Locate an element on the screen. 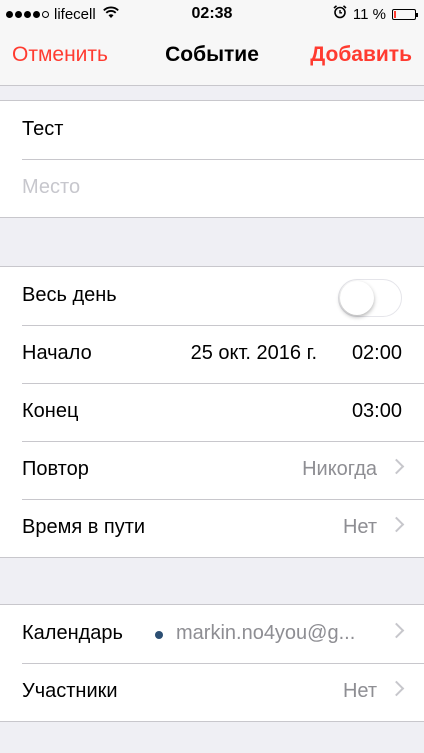 This screenshot has width=424, height=753. location-field: Место is located at coordinates (212, 188).